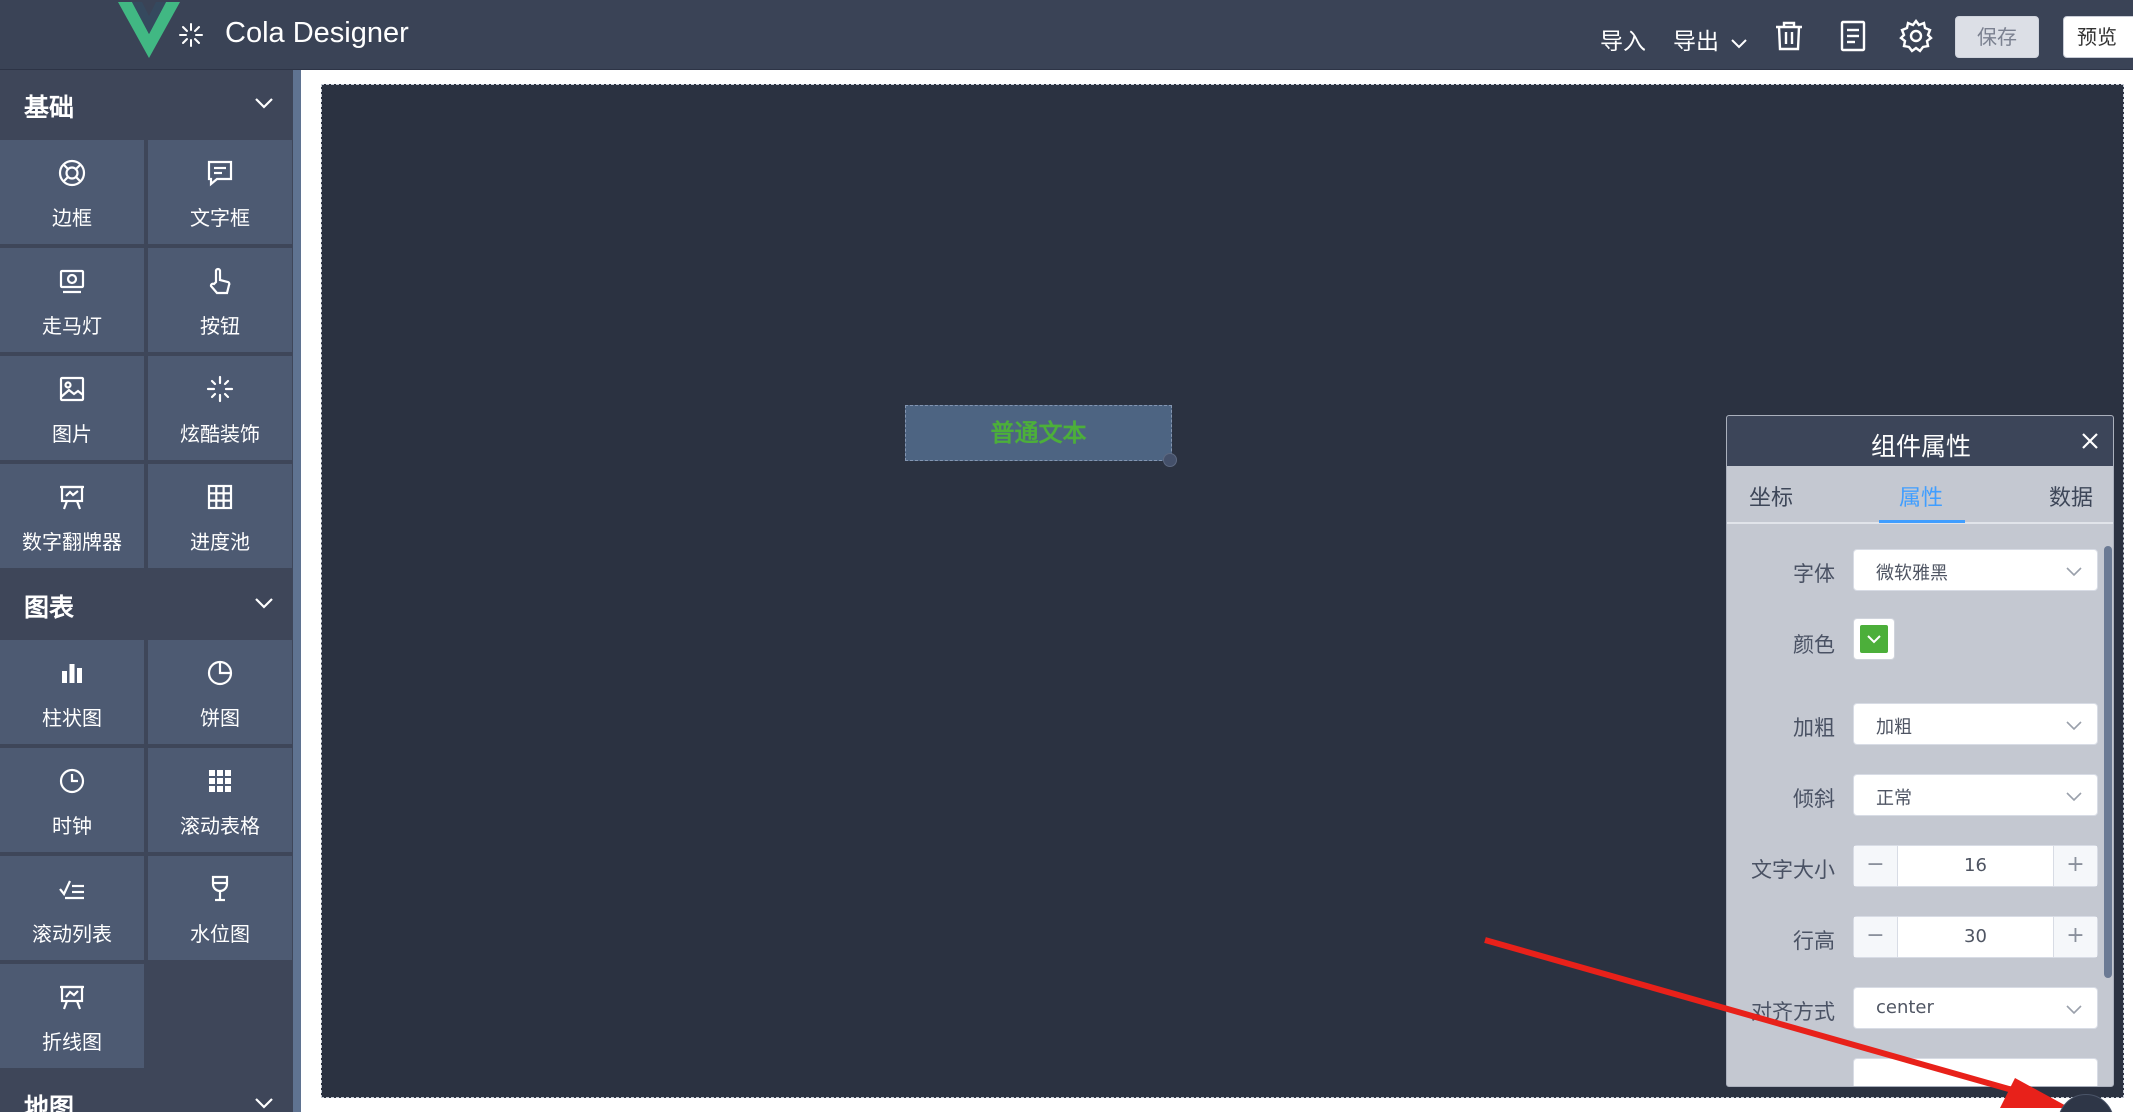 Image resolution: width=2133 pixels, height=1112 pixels. I want to click on component-tile-progress-pool: 进度池, so click(220, 516).